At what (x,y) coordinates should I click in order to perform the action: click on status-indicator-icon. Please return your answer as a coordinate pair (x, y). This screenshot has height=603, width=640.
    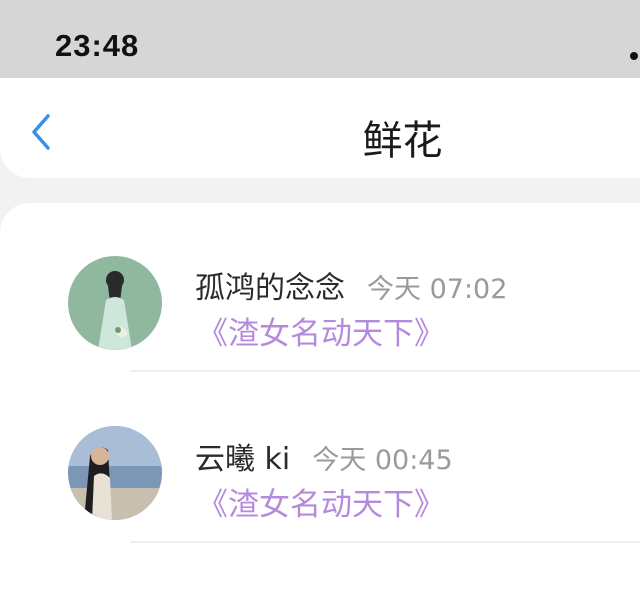
    Looking at the image, I should click on (634, 56).